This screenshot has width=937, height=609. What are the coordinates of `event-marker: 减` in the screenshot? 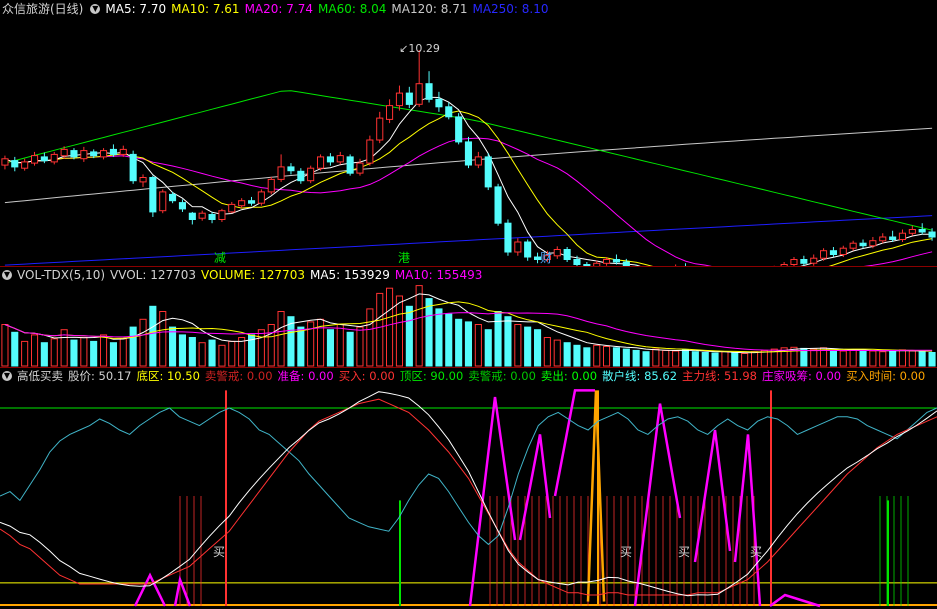 It's located at (220, 258).